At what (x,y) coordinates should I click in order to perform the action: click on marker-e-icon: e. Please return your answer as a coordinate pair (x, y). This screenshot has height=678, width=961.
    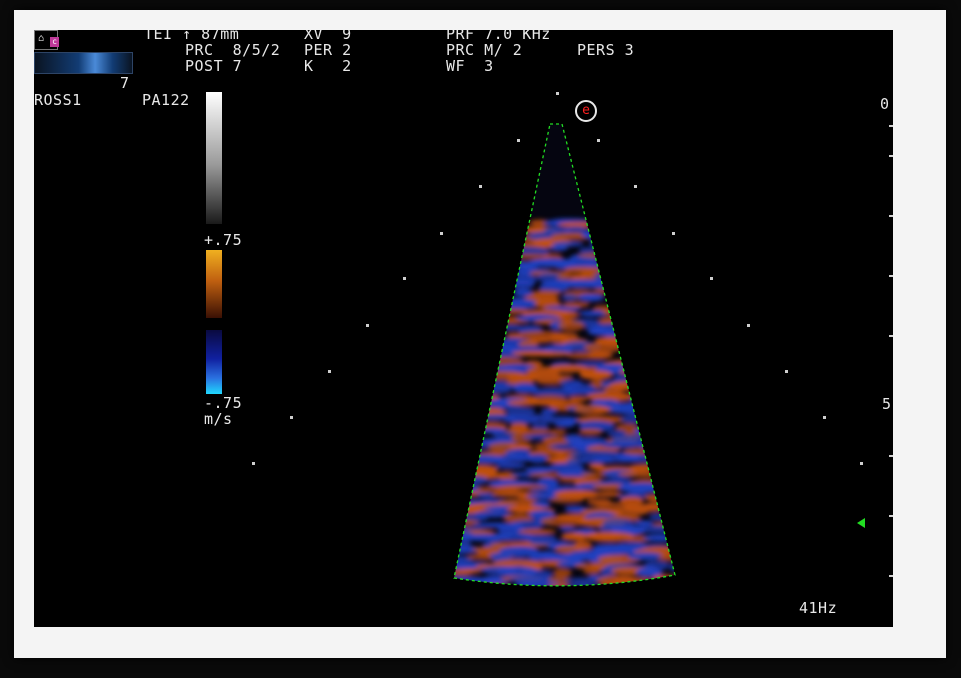
    Looking at the image, I should click on (586, 111).